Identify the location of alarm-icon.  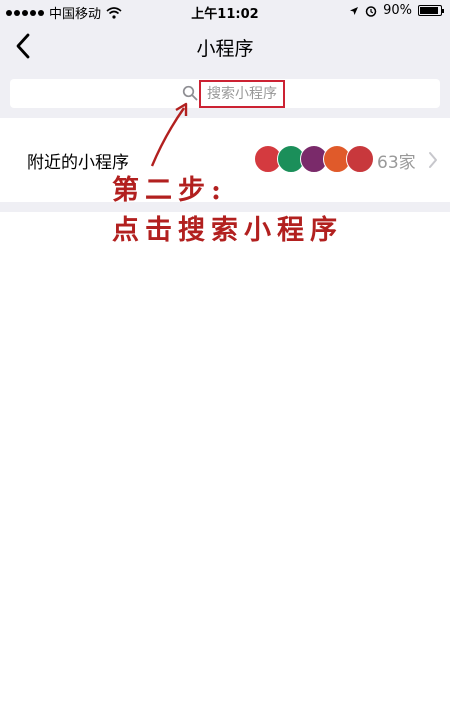
(371, 11).